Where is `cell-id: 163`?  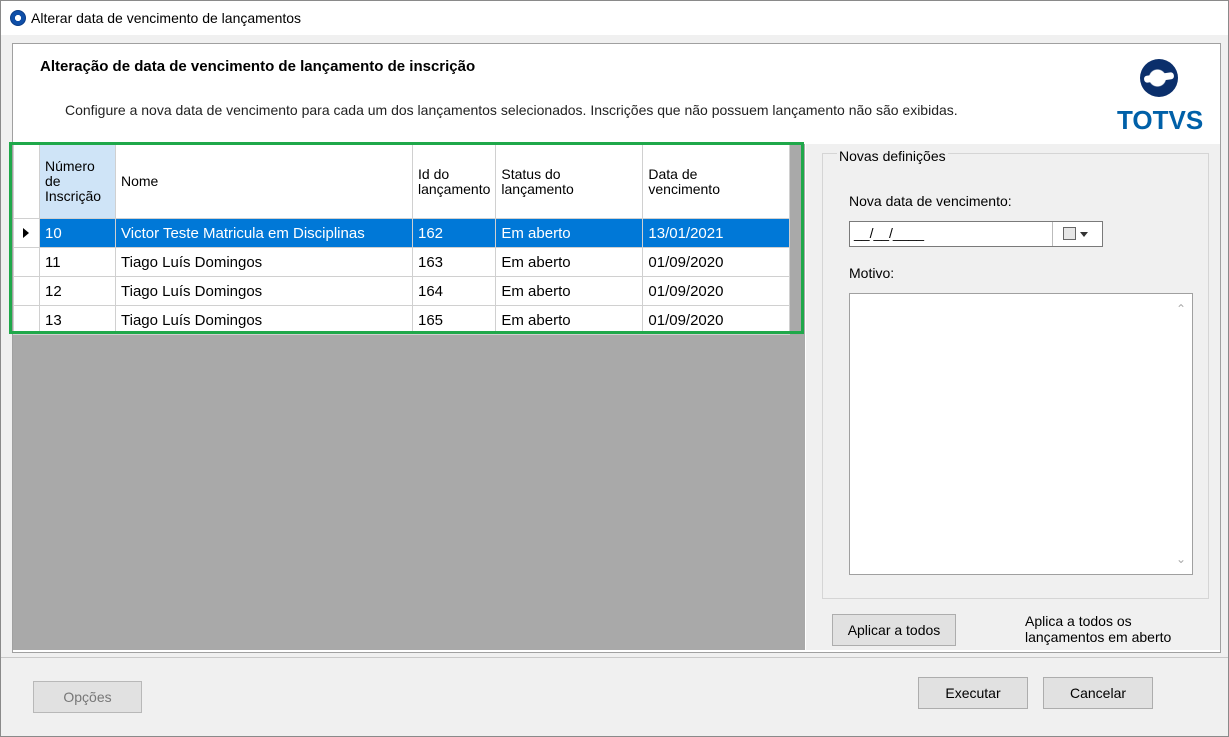
cell-id: 163 is located at coordinates (454, 262).